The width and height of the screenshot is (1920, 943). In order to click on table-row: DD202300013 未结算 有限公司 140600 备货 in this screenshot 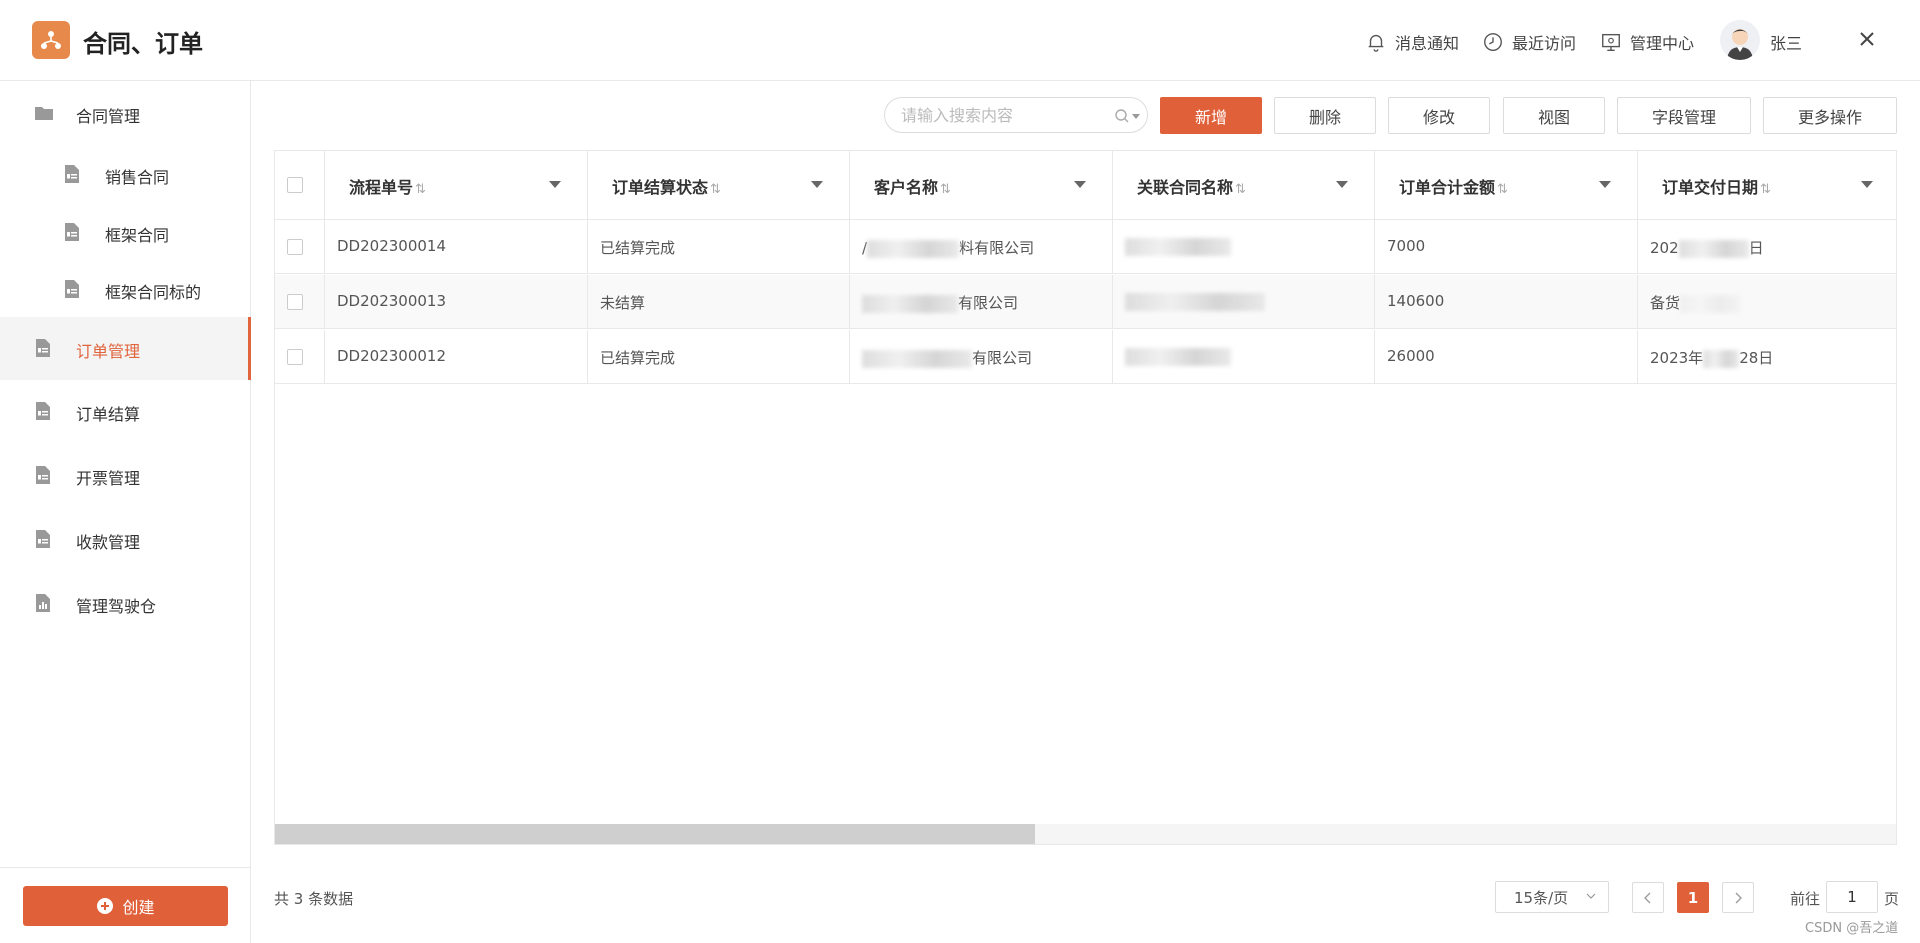, I will do `click(1085, 302)`.